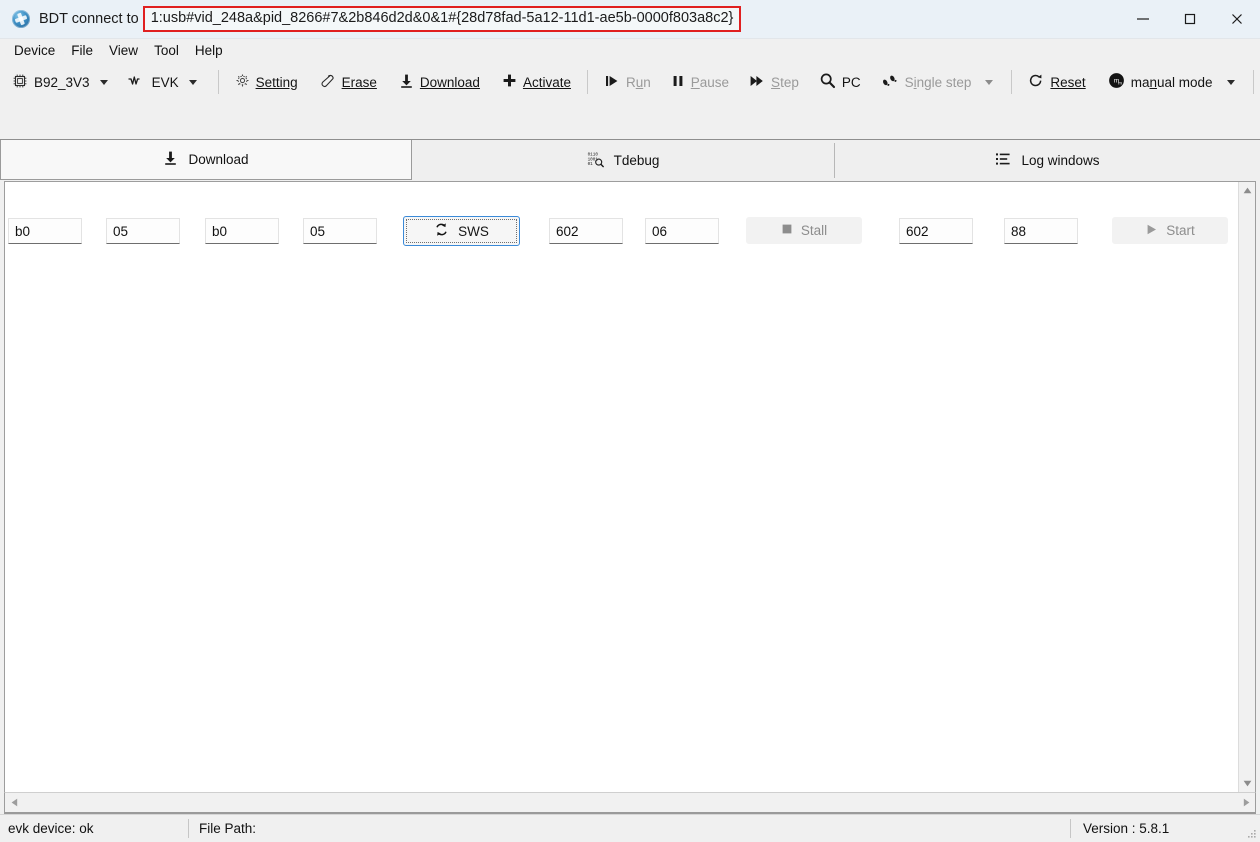  I want to click on tab-tdebug: 0110 1001 01 Tdebug, so click(623, 160).